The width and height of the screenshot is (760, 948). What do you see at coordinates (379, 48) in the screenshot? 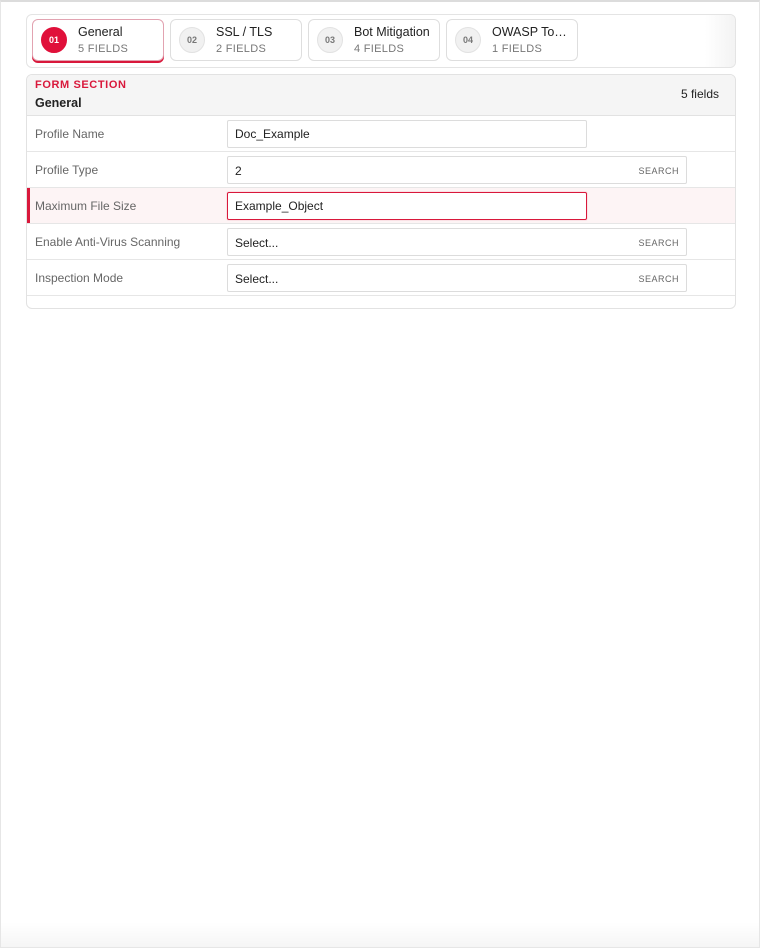
I see `tab-field-count: 4 FIELDS` at bounding box center [379, 48].